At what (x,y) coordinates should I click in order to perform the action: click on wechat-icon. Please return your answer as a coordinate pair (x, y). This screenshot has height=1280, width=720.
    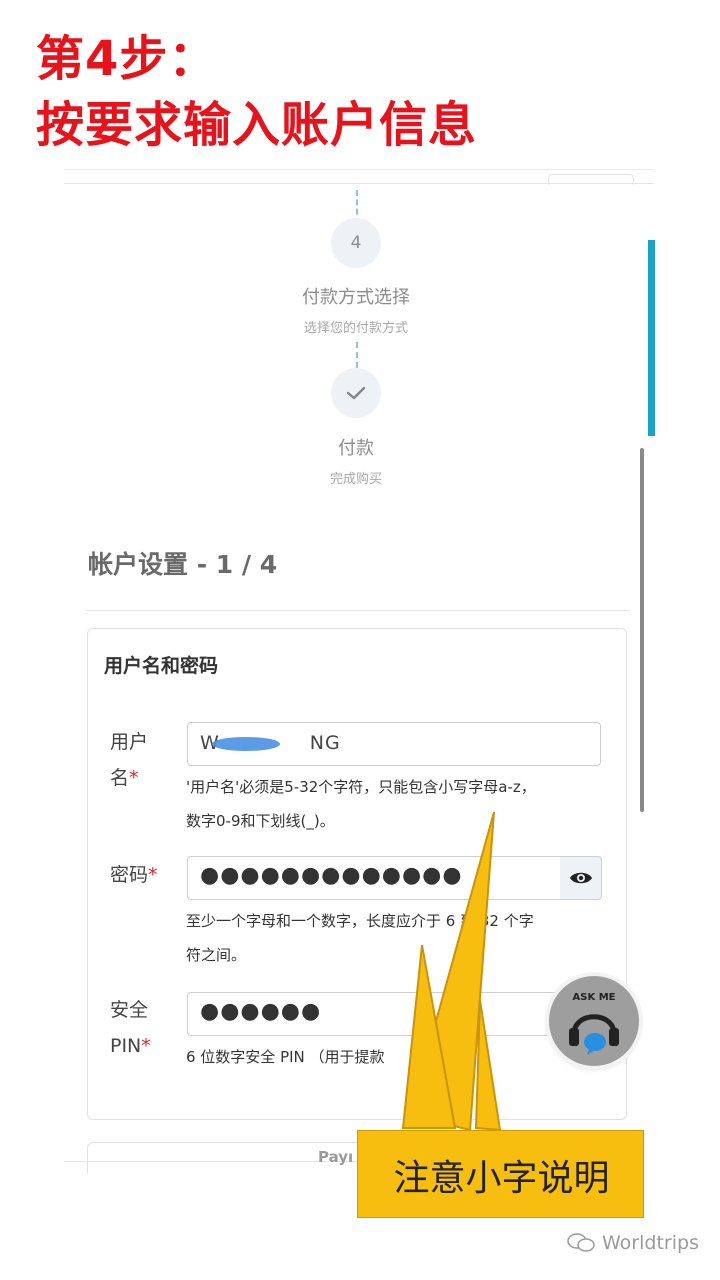
    Looking at the image, I should click on (581, 1242).